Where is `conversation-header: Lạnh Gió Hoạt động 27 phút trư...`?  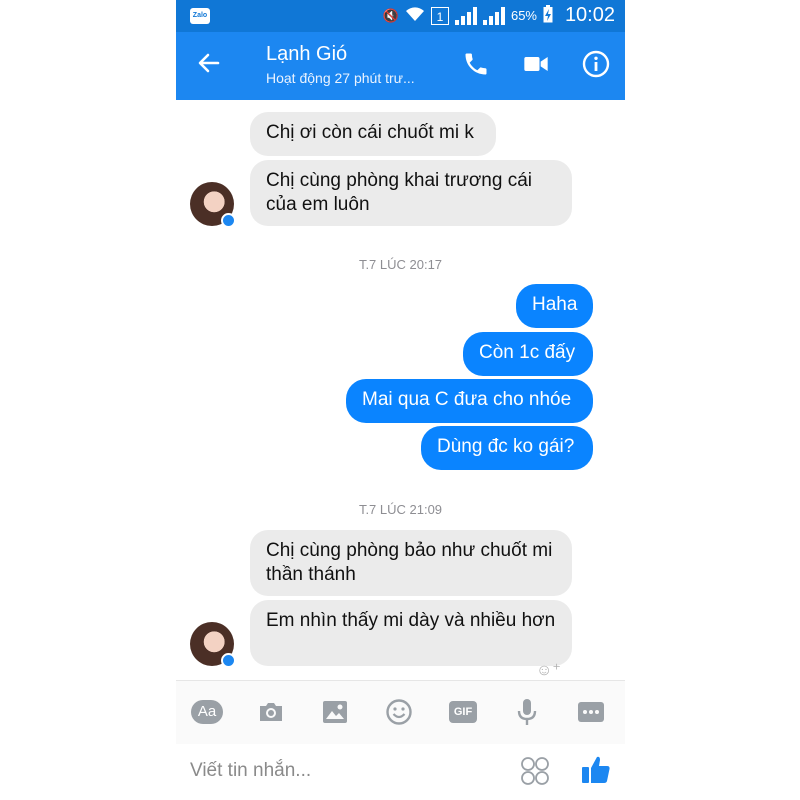
conversation-header: Lạnh Gió Hoạt động 27 phút trư... is located at coordinates (400, 66).